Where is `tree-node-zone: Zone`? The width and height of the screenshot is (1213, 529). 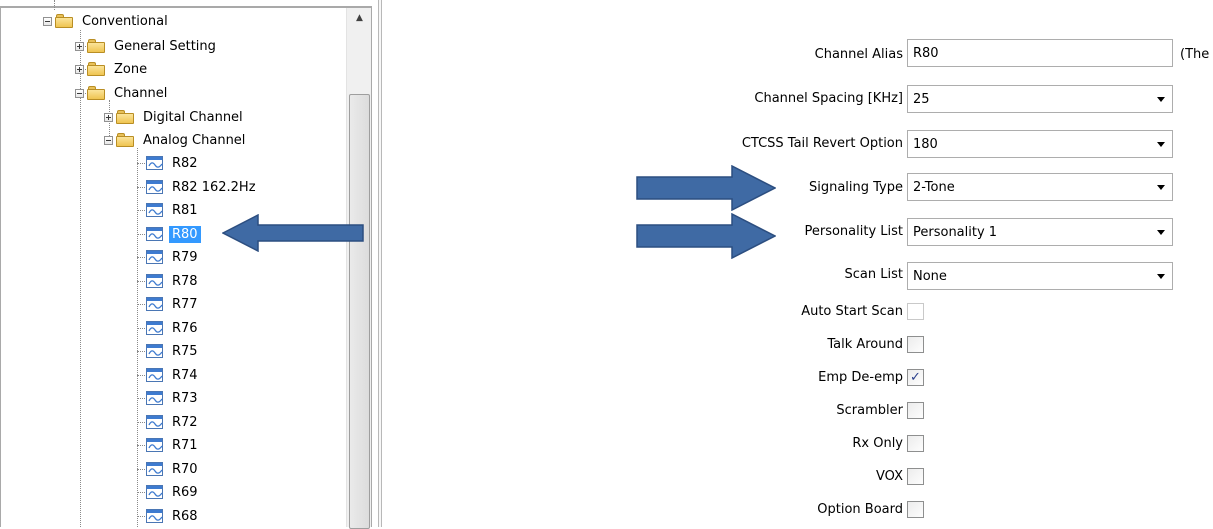 tree-node-zone: Zone is located at coordinates (112, 69).